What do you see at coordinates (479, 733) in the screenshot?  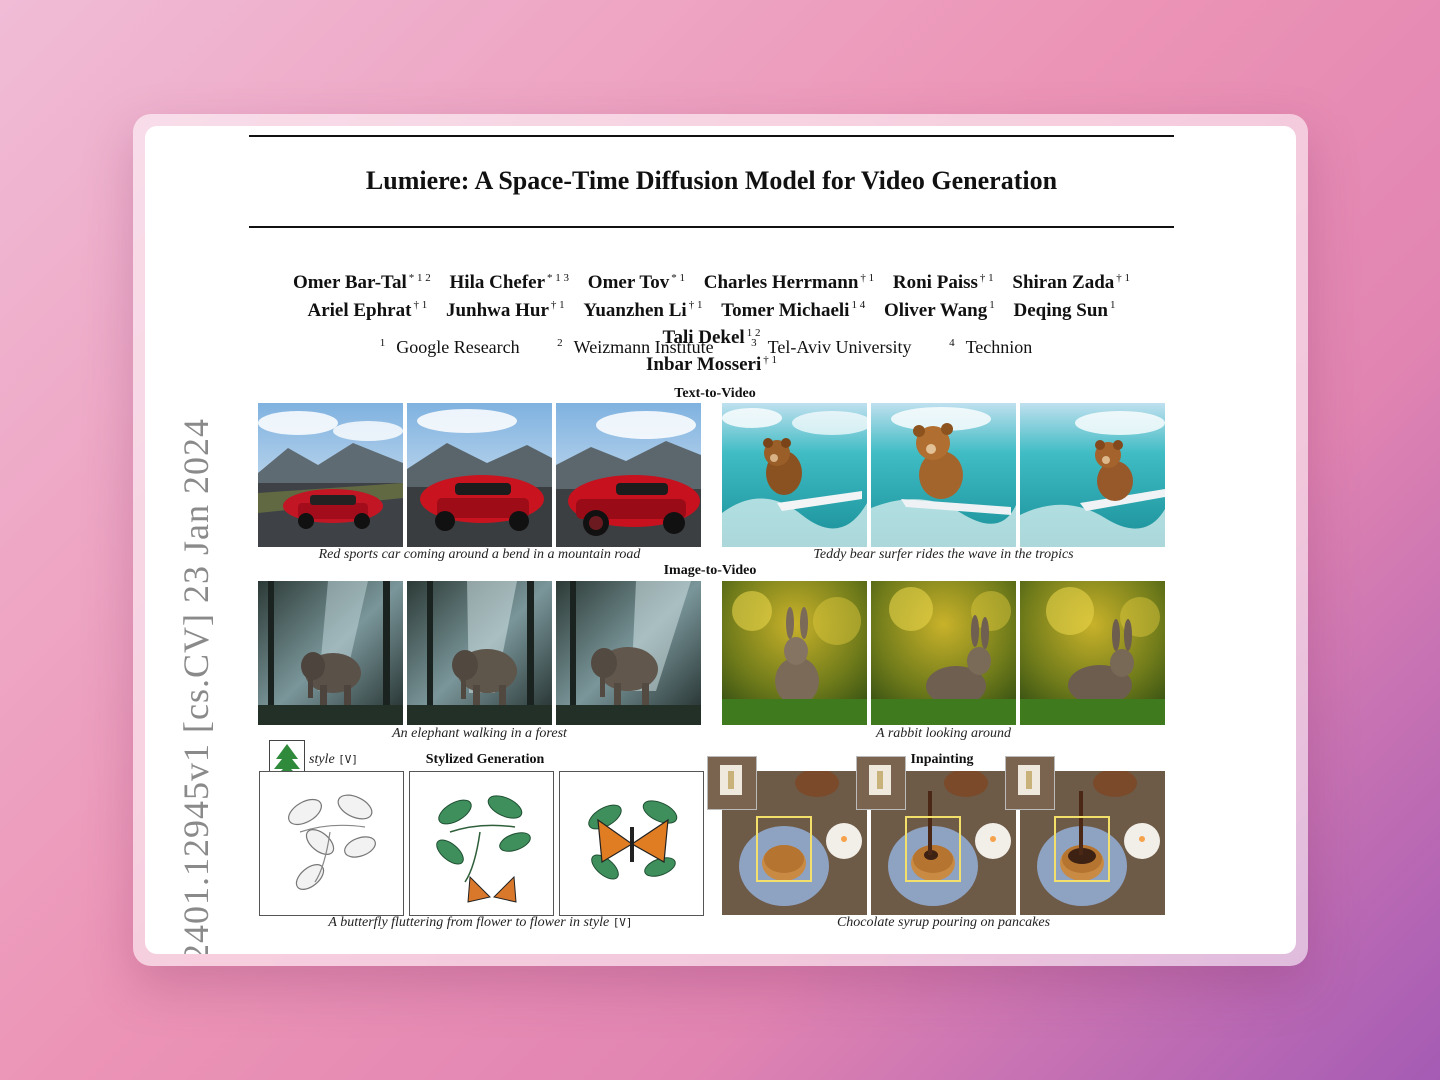 I see `caption-elephant: An elephant walking in a forest` at bounding box center [479, 733].